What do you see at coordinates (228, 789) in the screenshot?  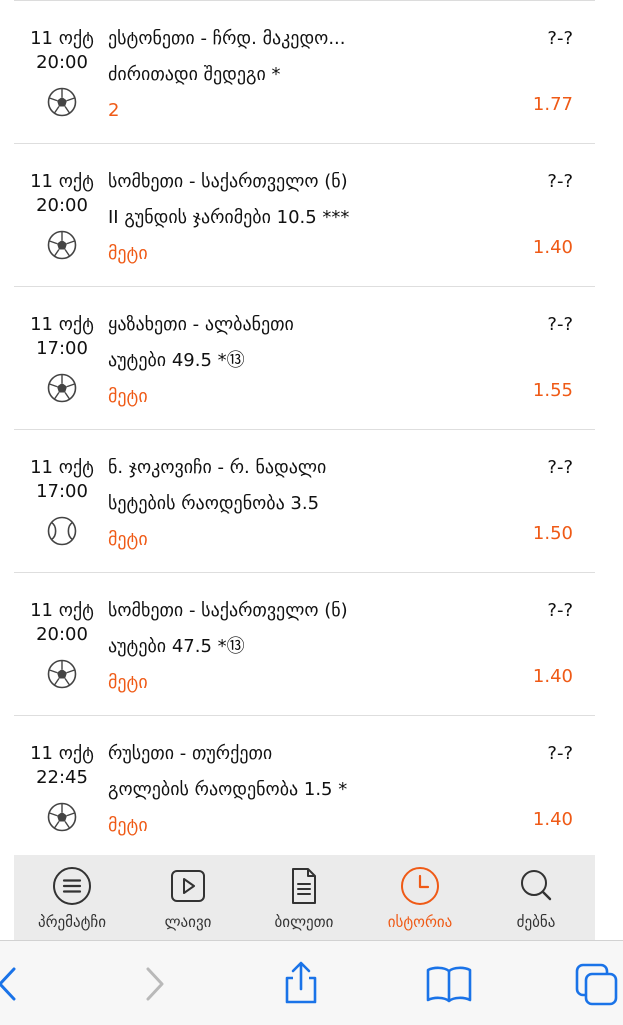 I see `market-name: გოლების რაოდენობა 1.5 *` at bounding box center [228, 789].